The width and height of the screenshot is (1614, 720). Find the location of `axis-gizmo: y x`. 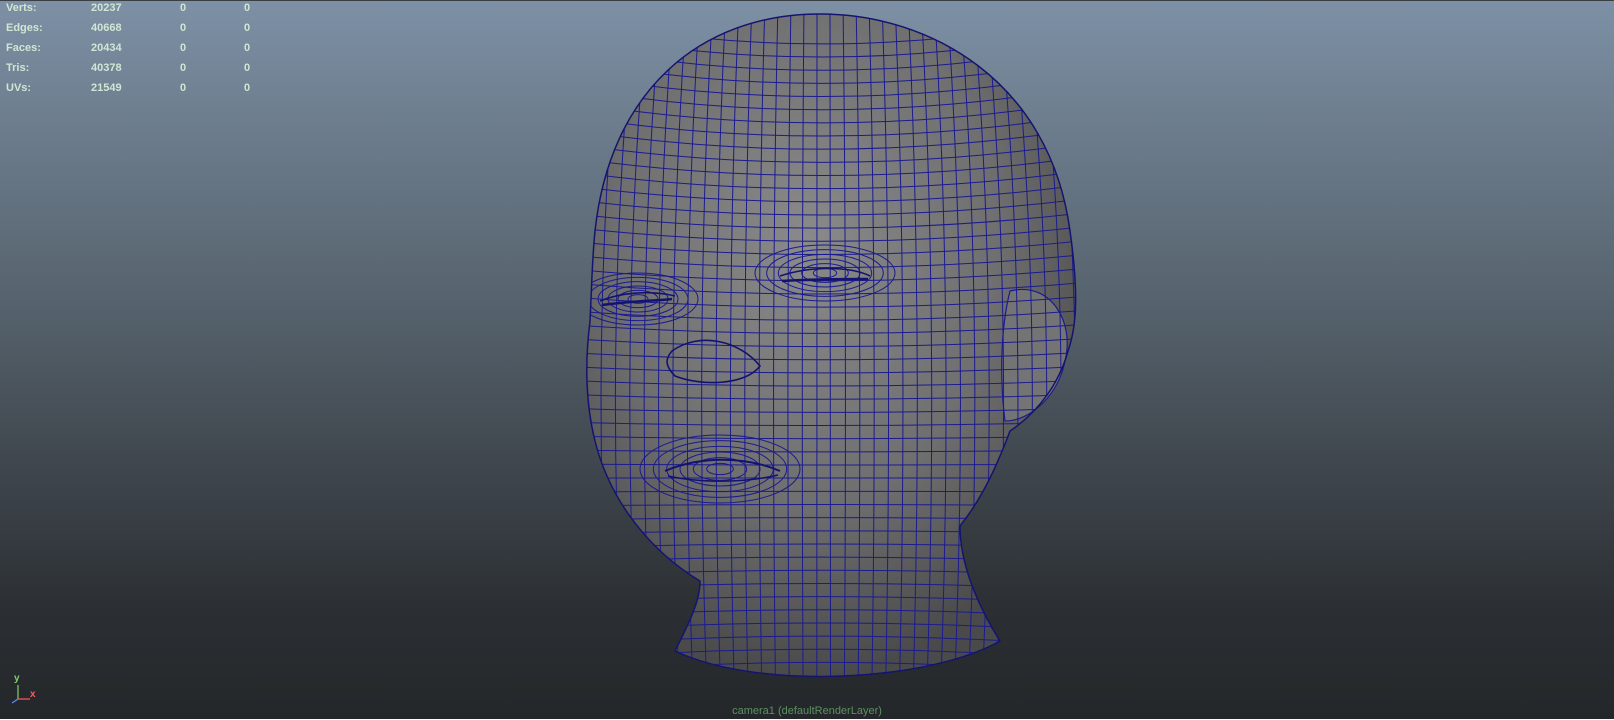

axis-gizmo: y x is located at coordinates (24, 692).